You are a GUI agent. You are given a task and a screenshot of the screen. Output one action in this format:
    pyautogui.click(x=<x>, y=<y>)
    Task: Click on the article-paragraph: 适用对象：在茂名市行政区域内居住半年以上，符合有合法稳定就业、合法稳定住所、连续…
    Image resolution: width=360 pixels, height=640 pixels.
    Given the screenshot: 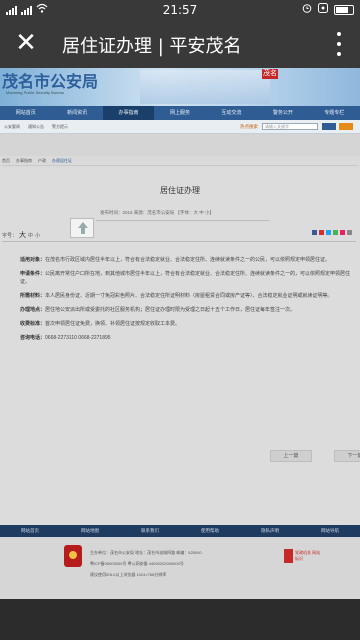 What is the action you would take?
    pyautogui.click(x=188, y=260)
    